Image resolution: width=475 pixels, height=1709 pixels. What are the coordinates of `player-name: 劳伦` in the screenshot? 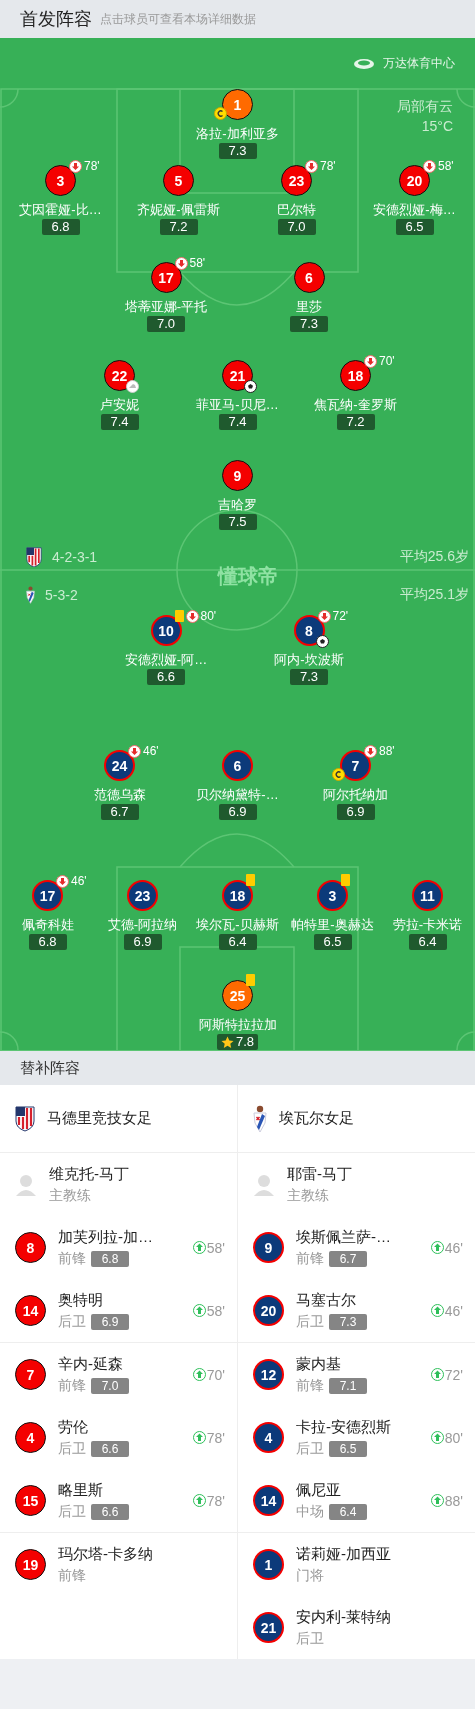 It's located at (73, 1427).